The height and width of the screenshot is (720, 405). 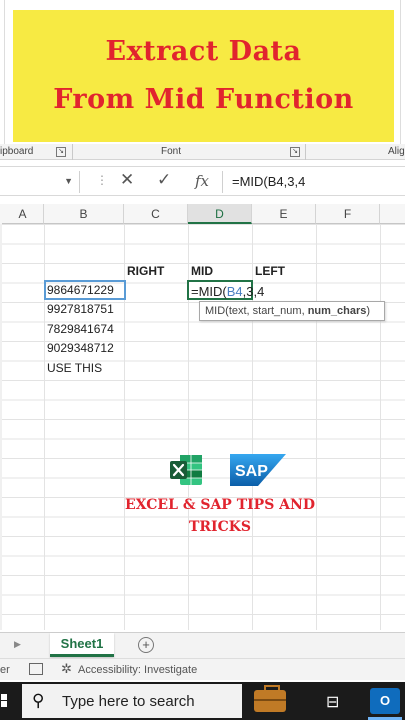 What do you see at coordinates (396, 151) in the screenshot?
I see `alignment-group-label: Alig` at bounding box center [396, 151].